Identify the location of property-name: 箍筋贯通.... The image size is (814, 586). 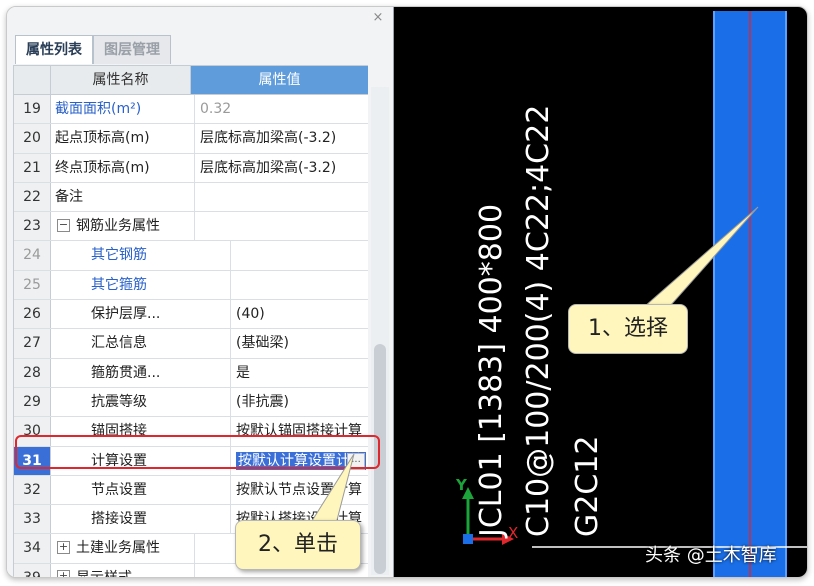
(141, 372).